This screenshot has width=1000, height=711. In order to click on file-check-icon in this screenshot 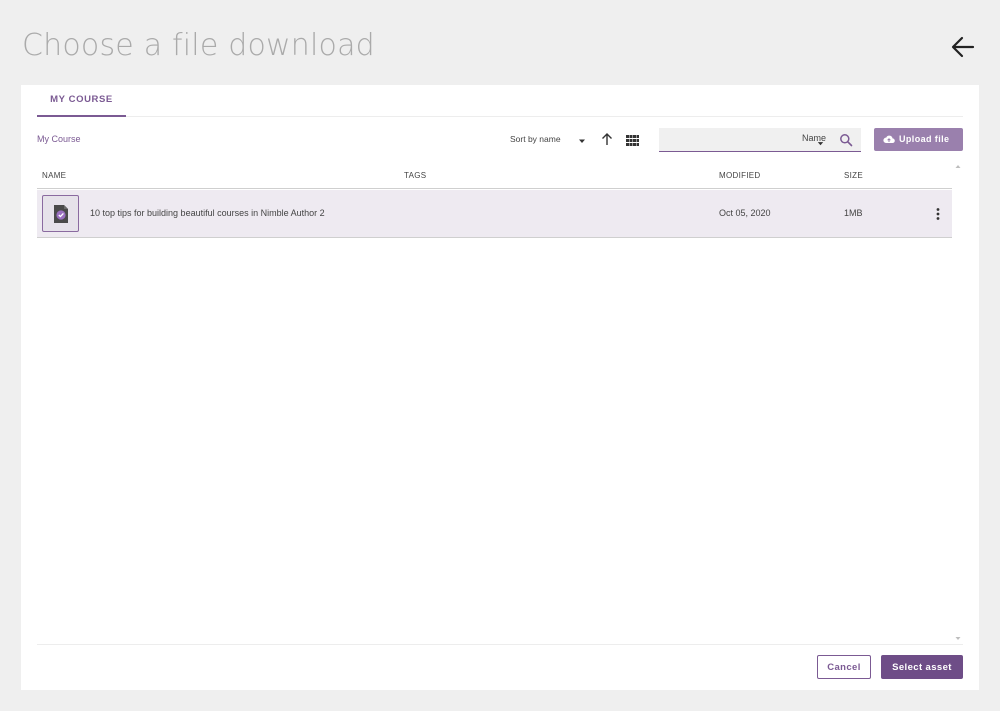, I will do `click(61, 214)`.